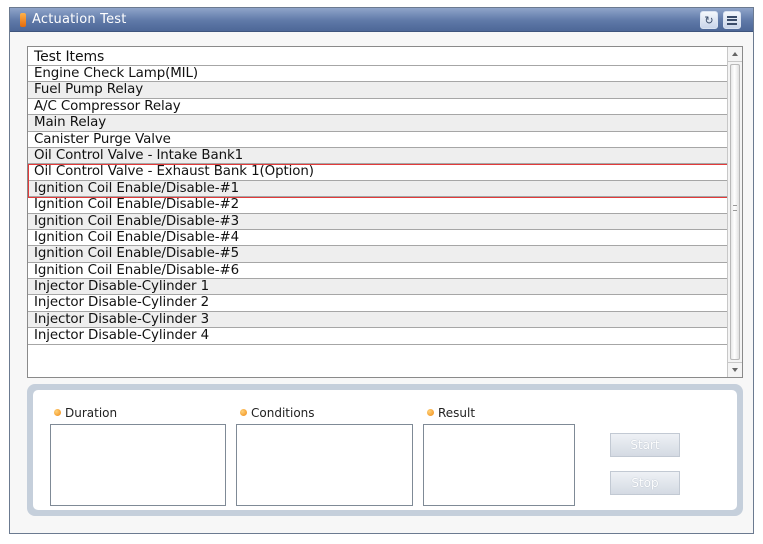  Describe the element at coordinates (79, 19) in the screenshot. I see `window-title: Actuation Test` at that location.